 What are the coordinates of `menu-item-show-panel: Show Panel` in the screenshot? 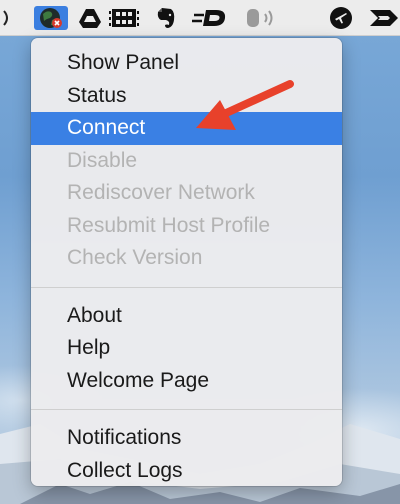 It's located at (186, 63).